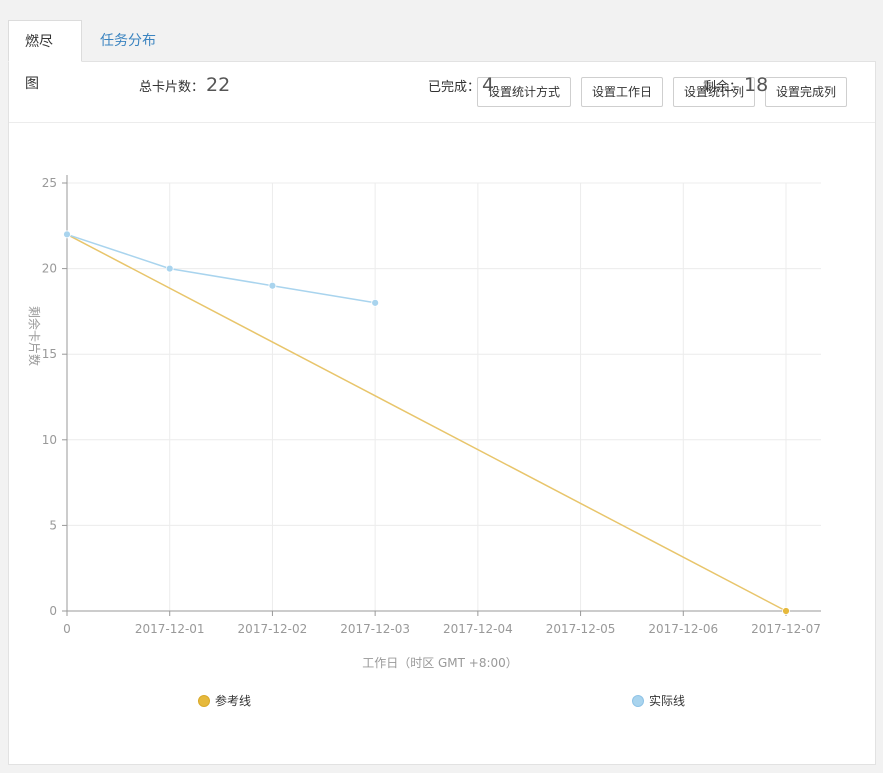  What do you see at coordinates (581, 629) in the screenshot?
I see `x-tick-label: 2017-12-05` at bounding box center [581, 629].